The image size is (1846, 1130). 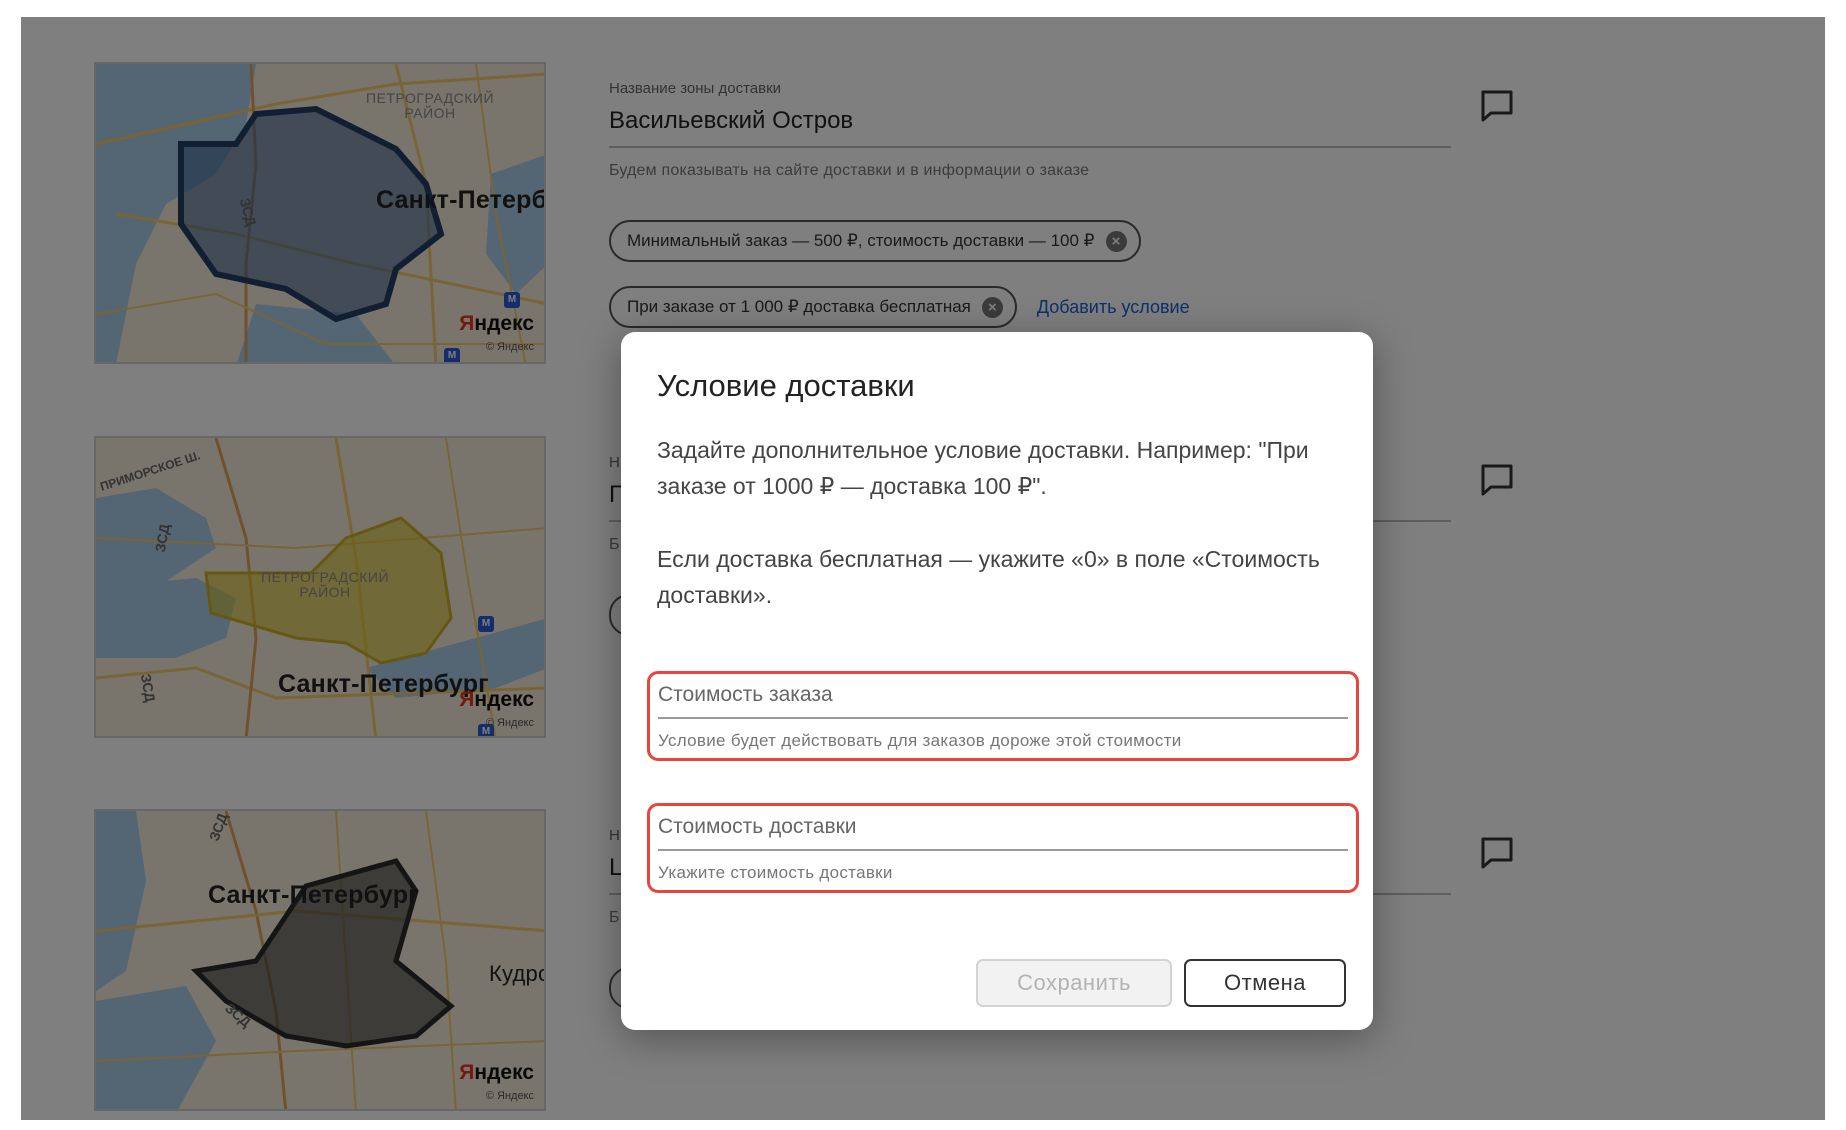 I want to click on delivery-cost-hint: Укажите стоимость доставки, so click(x=775, y=872).